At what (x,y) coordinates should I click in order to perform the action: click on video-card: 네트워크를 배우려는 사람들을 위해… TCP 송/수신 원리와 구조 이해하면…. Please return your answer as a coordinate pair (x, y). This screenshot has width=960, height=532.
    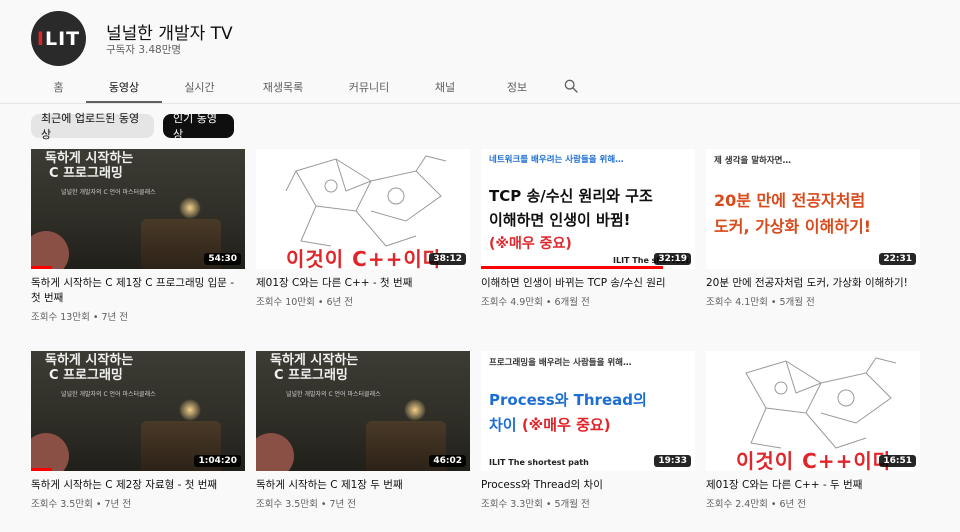
    Looking at the image, I should click on (588, 228).